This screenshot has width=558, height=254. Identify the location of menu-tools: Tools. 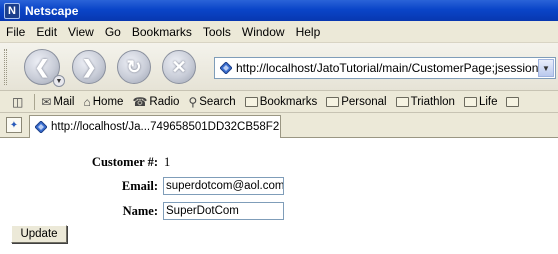
(217, 32).